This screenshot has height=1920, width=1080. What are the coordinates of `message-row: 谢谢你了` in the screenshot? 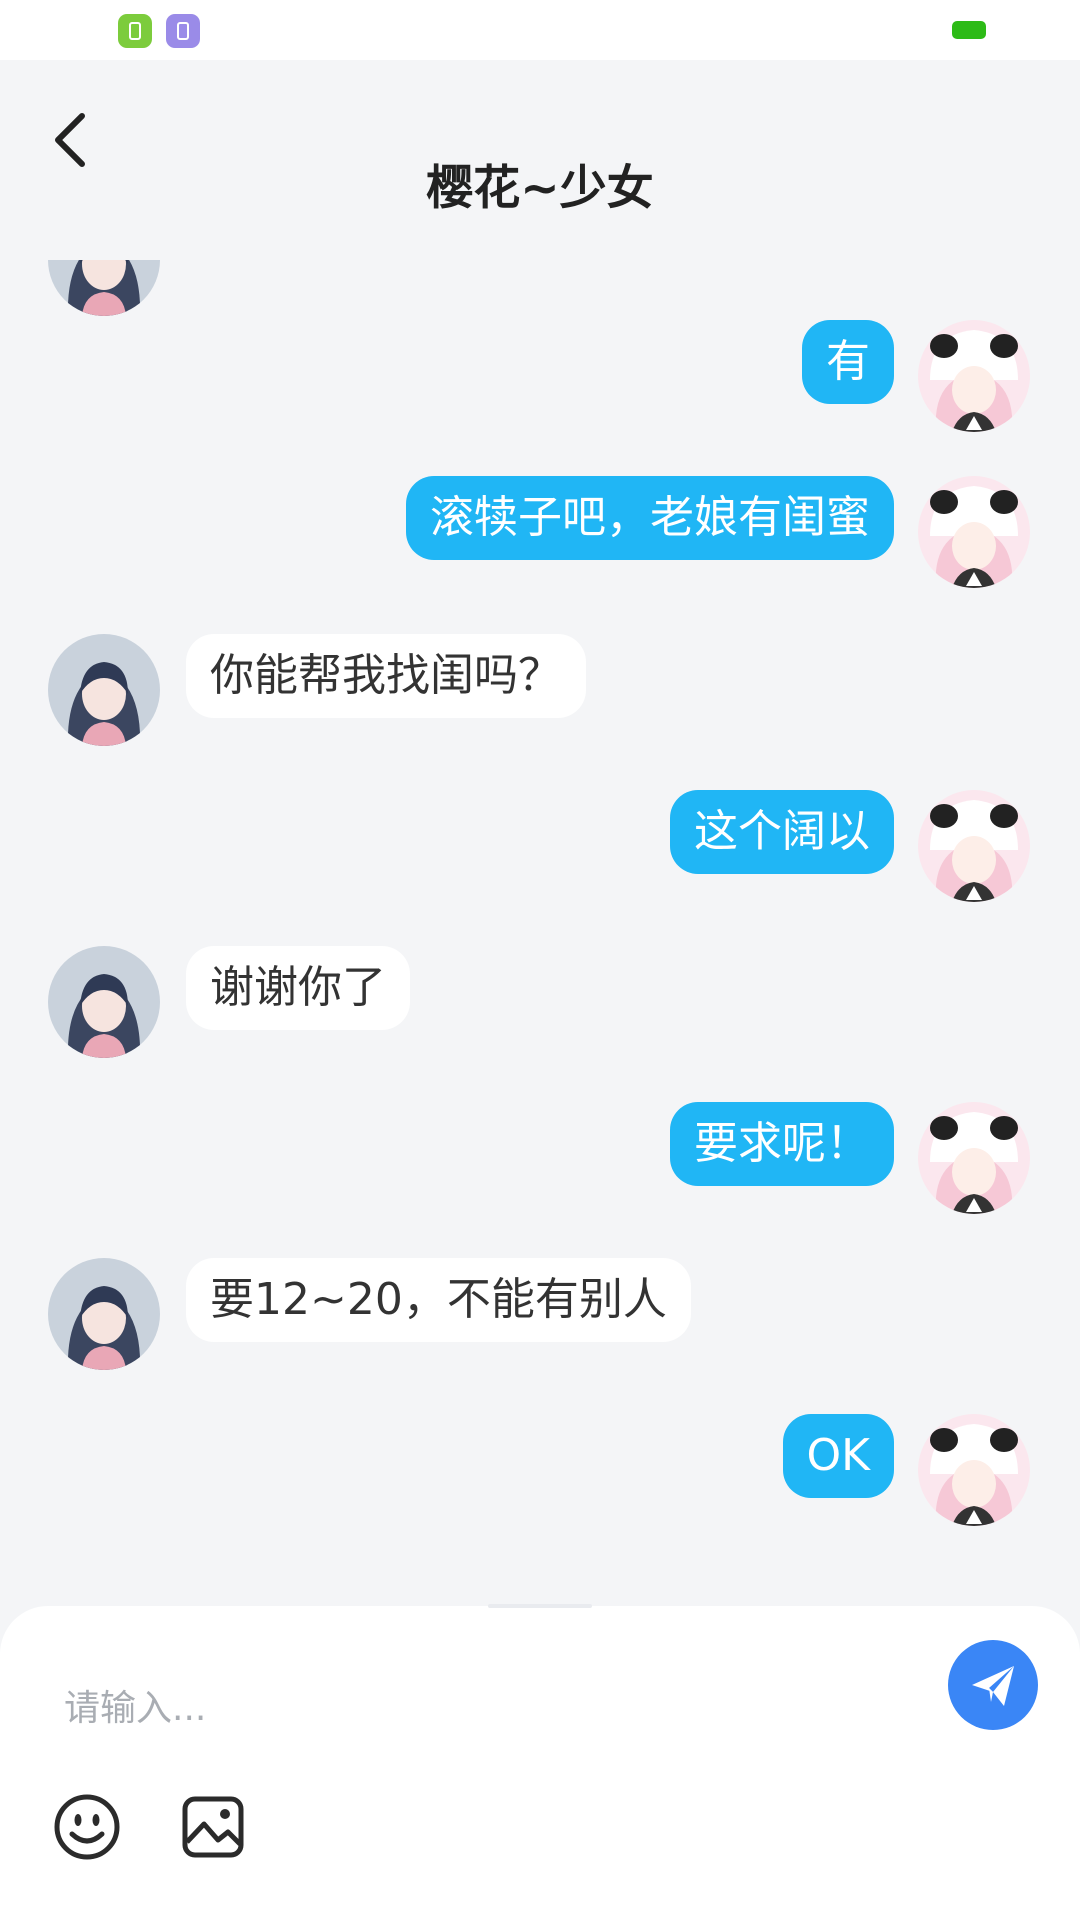 It's located at (540, 1002).